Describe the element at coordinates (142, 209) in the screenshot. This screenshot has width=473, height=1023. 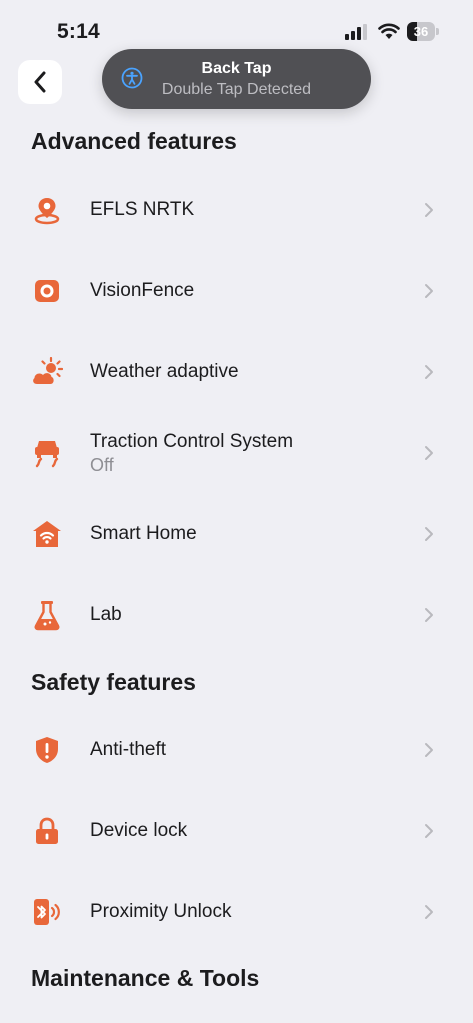
I see `list-item-label: EFLS NRTK` at that location.